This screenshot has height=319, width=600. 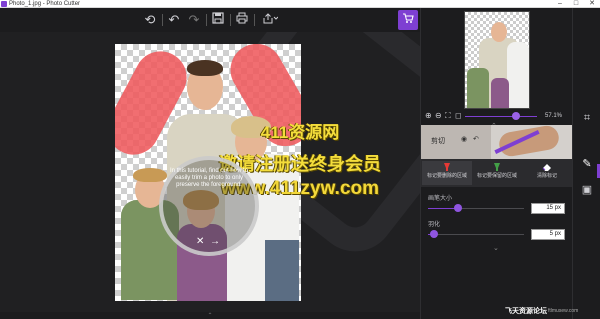 I want to click on marker-tools: 标记要删除的区域 标记要保留的区域 清除标记, so click(x=497, y=173).